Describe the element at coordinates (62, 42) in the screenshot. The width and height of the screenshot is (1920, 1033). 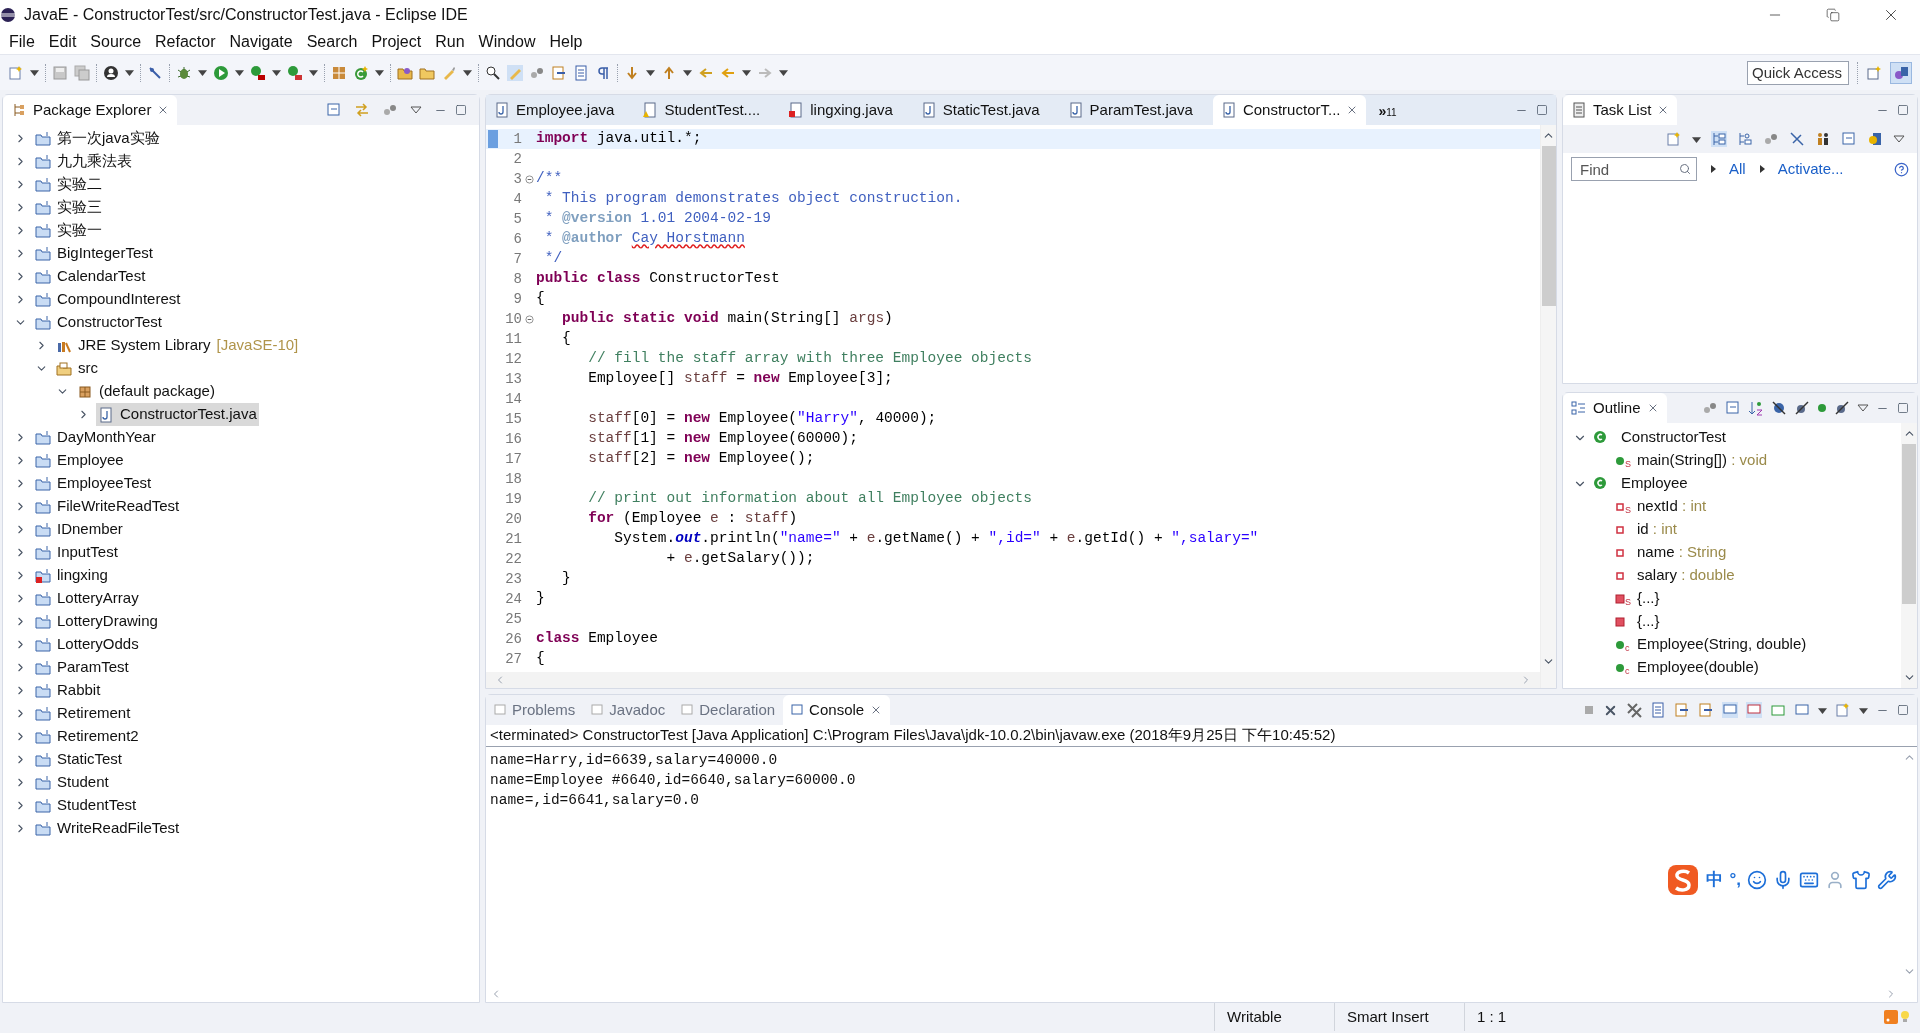
I see `menu-item: Edit` at that location.